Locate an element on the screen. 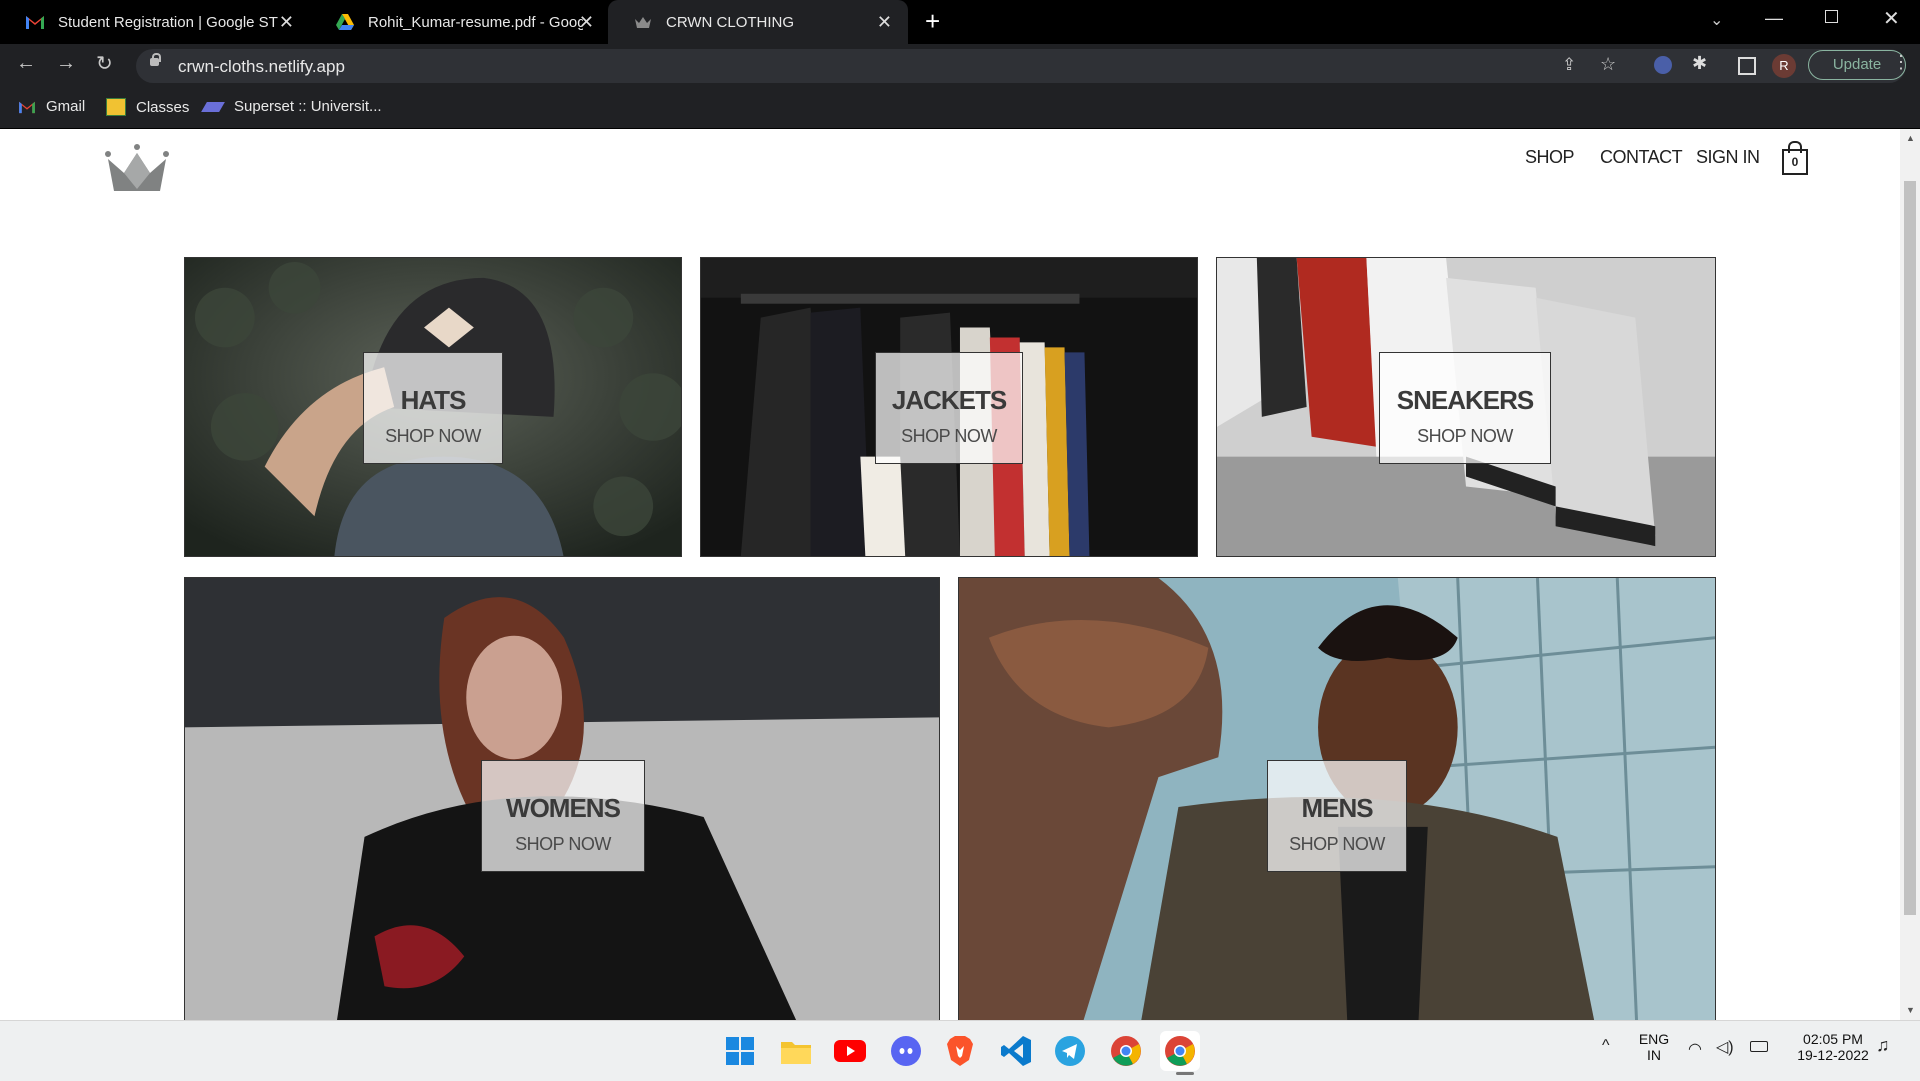  profile-avatar: R is located at coordinates (1784, 66).